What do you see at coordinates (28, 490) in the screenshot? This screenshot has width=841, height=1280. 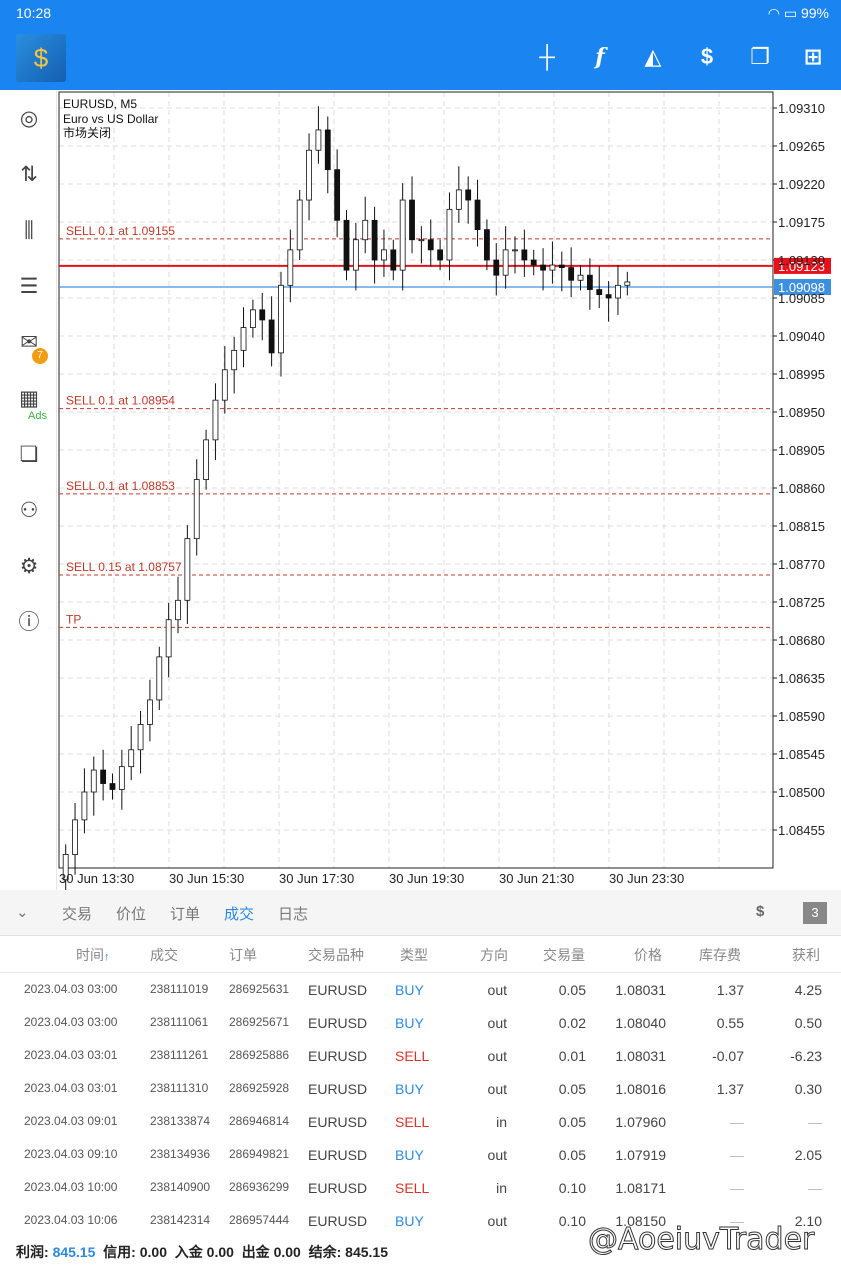 I see `sidebar: ◎ ⇅ ⫼ ☰ ✉ ▦ ❏ ⚇ ⚙ ⓘ` at bounding box center [28, 490].